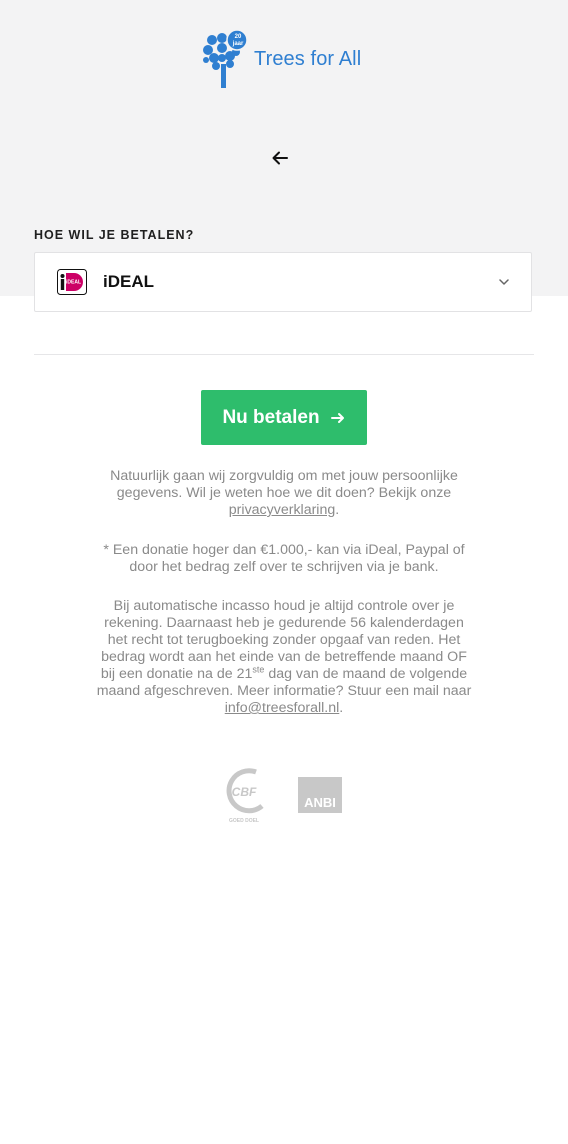 The height and width of the screenshot is (1144, 568). I want to click on selected-payment-method: iDEAL, so click(128, 281).